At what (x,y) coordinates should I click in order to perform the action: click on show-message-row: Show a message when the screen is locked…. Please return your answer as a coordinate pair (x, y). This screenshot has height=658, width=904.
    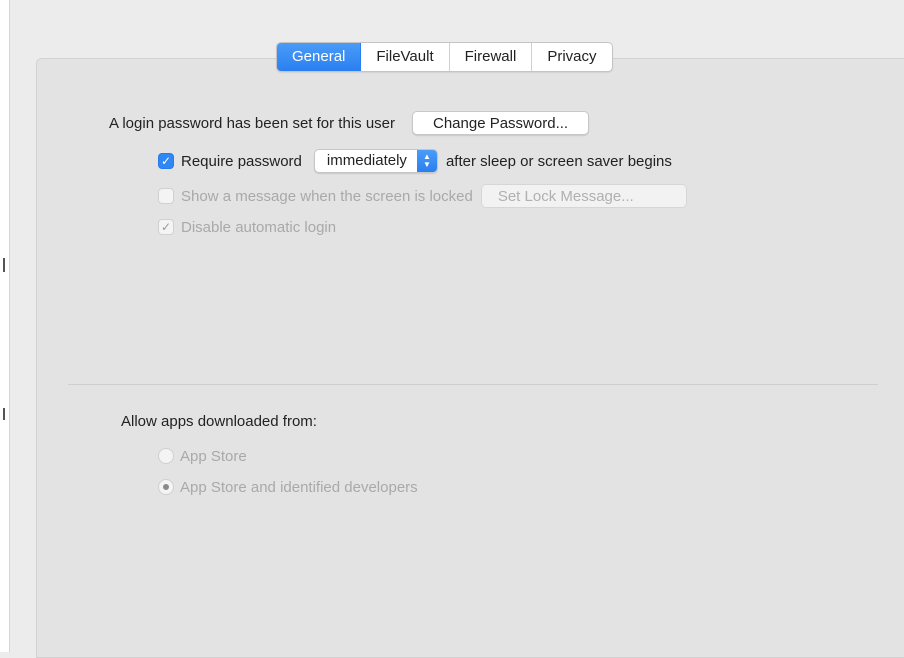
    Looking at the image, I should click on (422, 196).